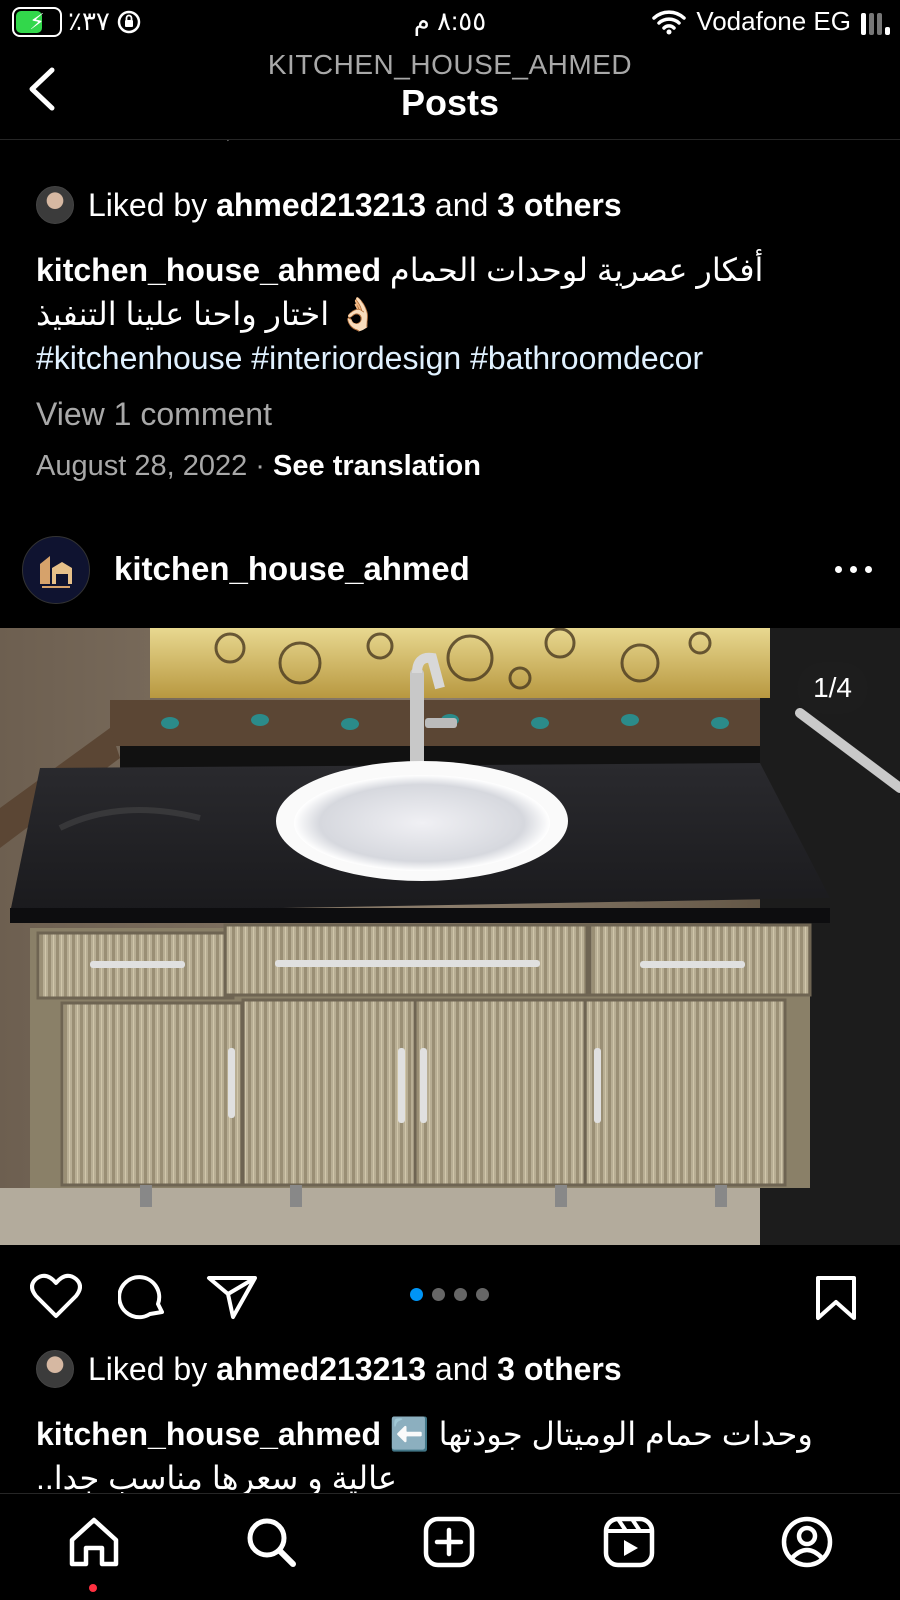  What do you see at coordinates (836, 1298) in the screenshot?
I see `bookmark-icon` at bounding box center [836, 1298].